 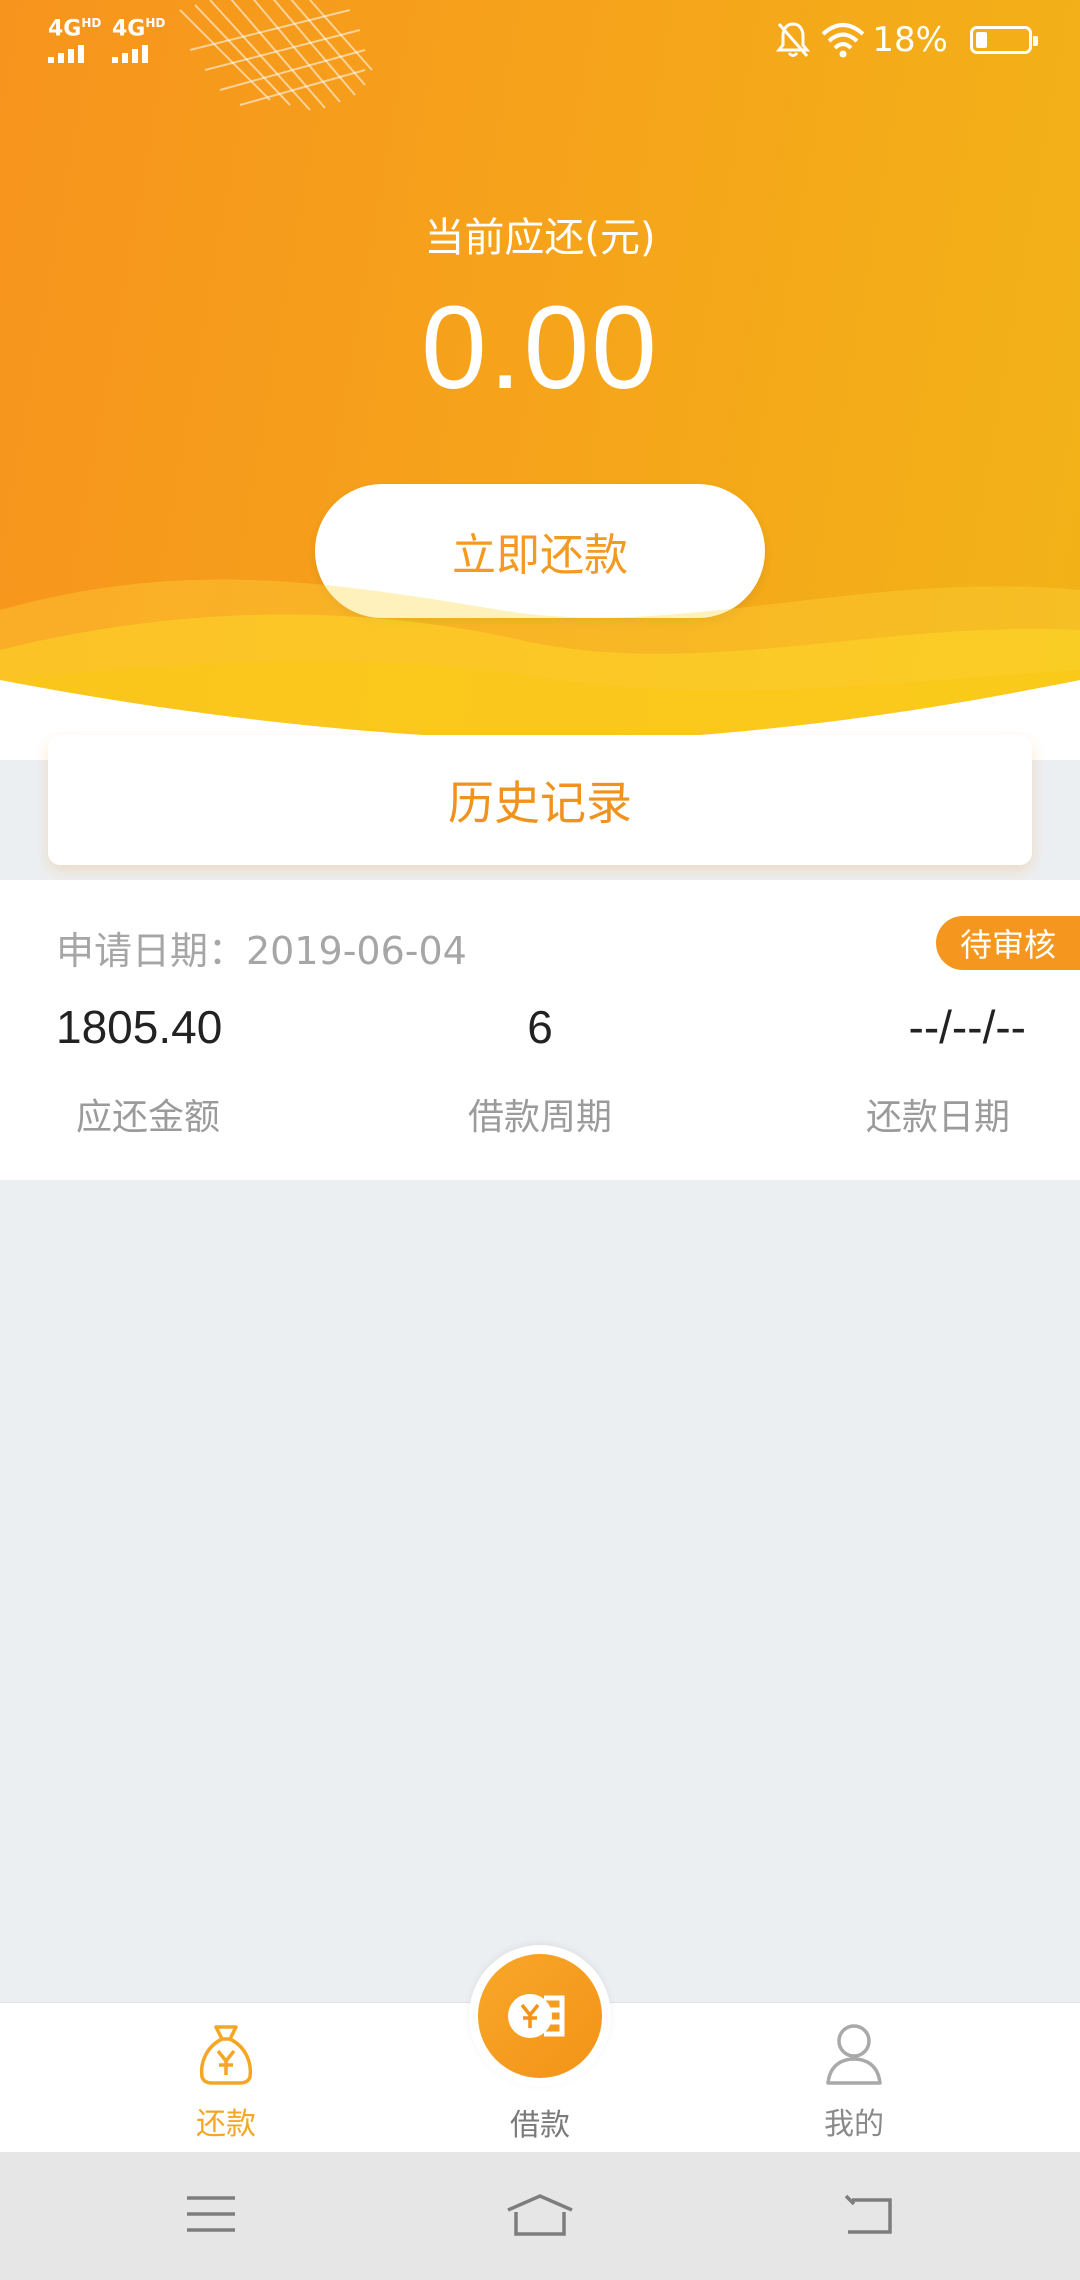 I want to click on tab-borrow, so click(x=540, y=2016).